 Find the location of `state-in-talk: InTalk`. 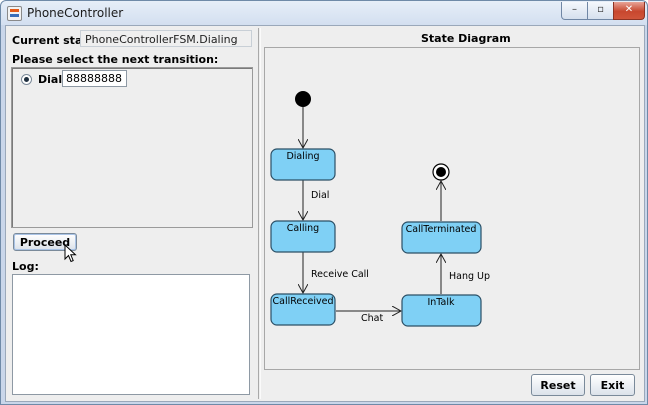

state-in-talk: InTalk is located at coordinates (441, 310).